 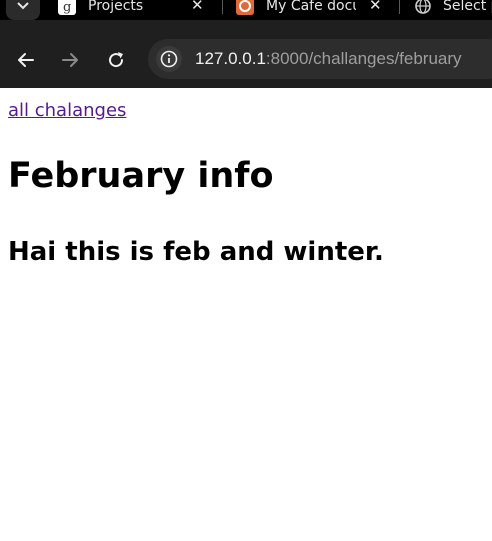 I want to click on address-bar: 127.0.0.1:8000/challanges/february, so click(x=320, y=59).